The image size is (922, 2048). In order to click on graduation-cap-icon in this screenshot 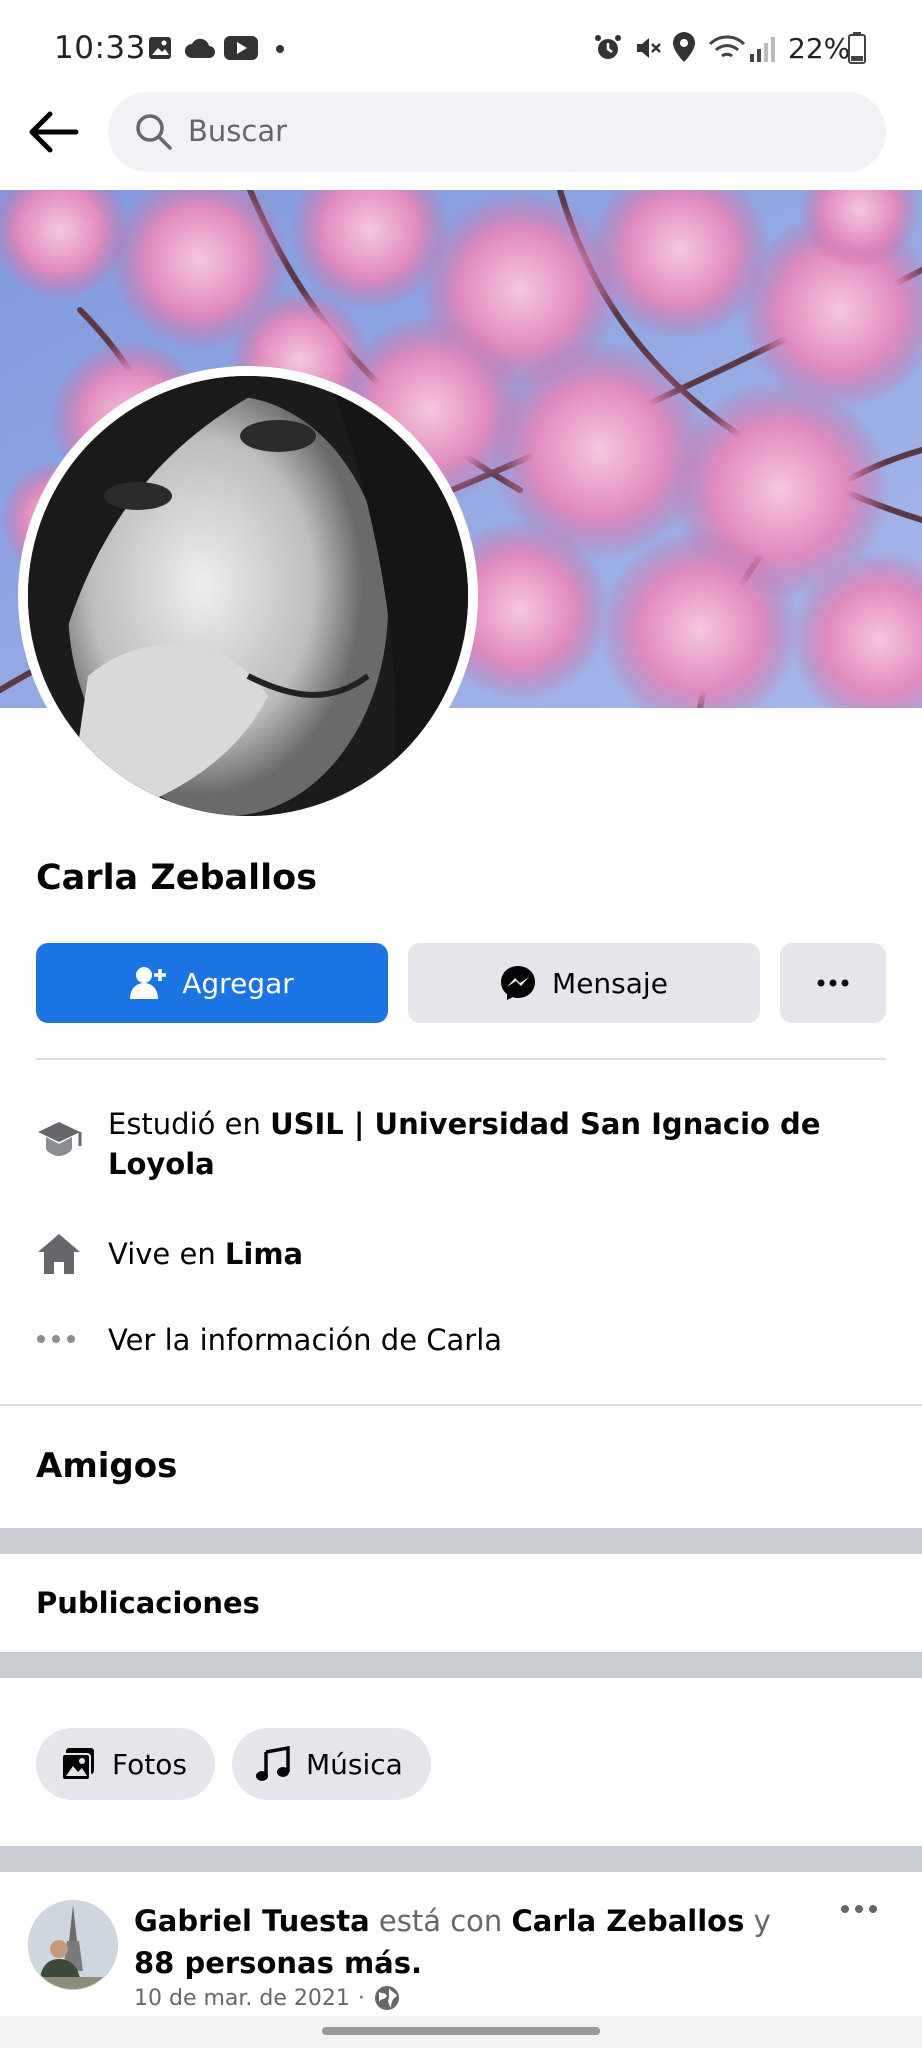, I will do `click(59, 1138)`.